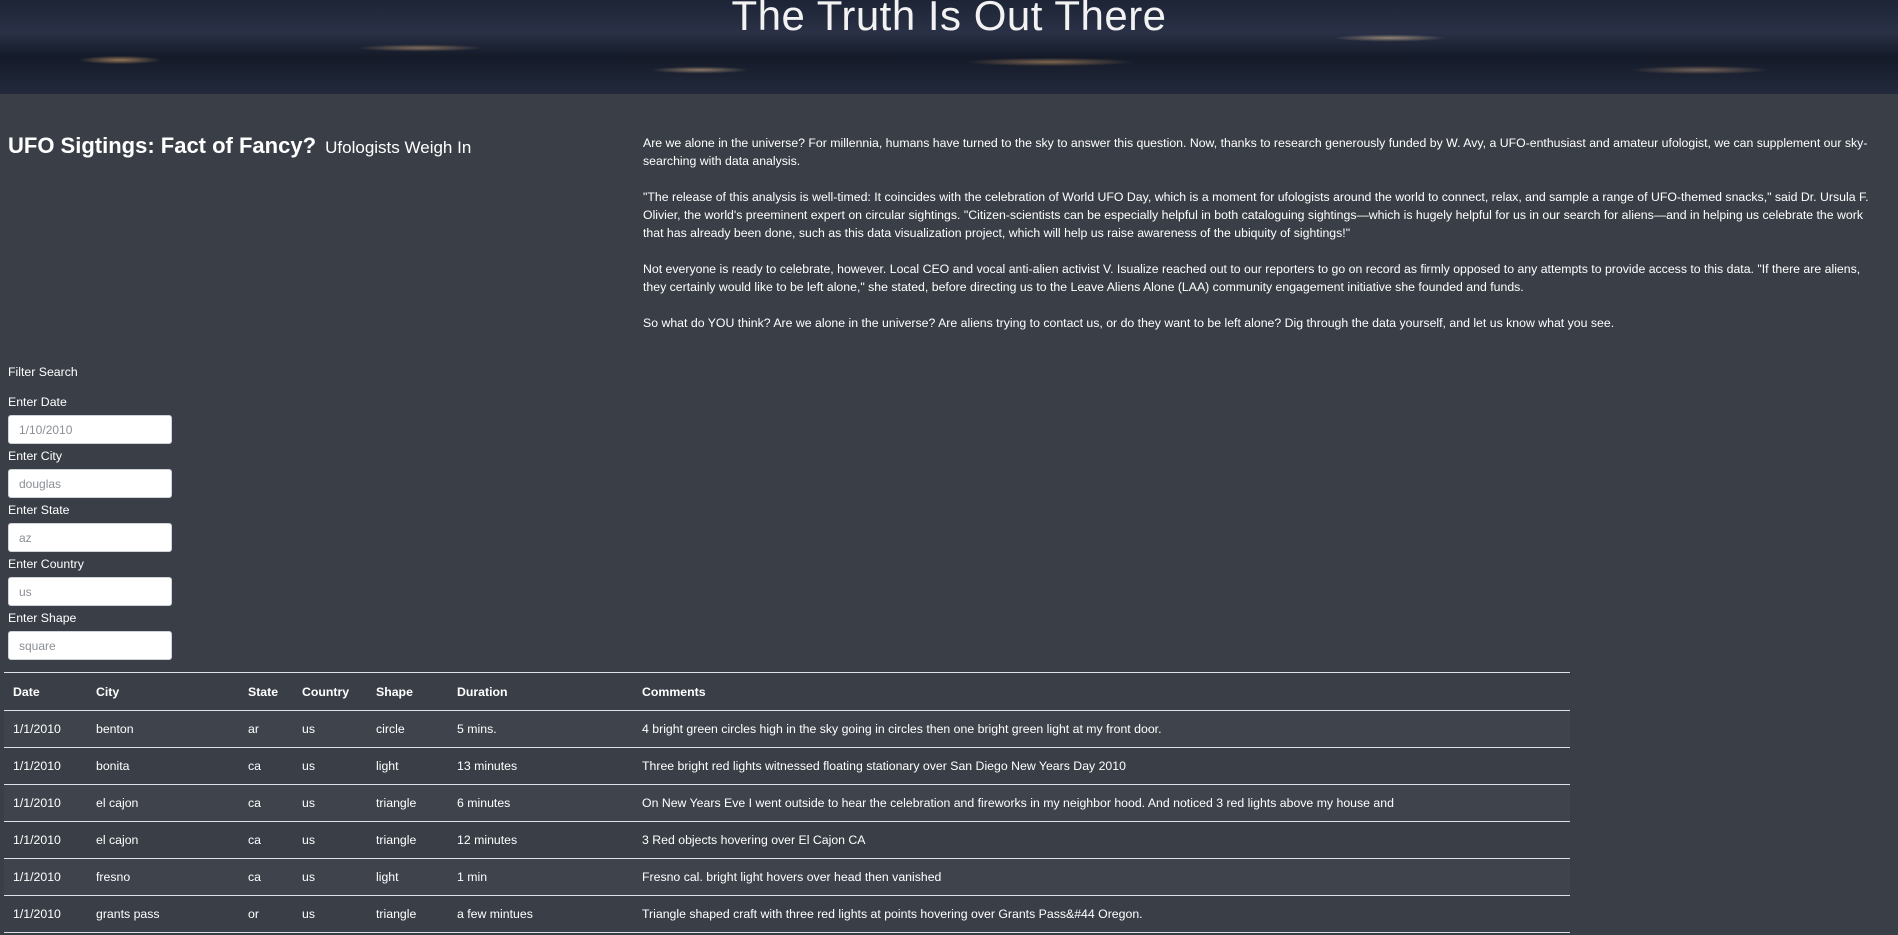 The height and width of the screenshot is (935, 1898). I want to click on shape-label: Enter Shape, so click(42, 618).